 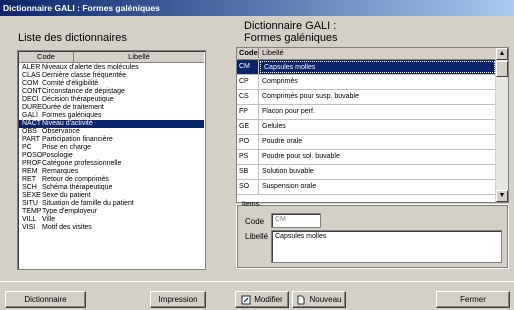 What do you see at coordinates (70, 83) in the screenshot?
I see `dictionary-label: Comité d'éligibilité` at bounding box center [70, 83].